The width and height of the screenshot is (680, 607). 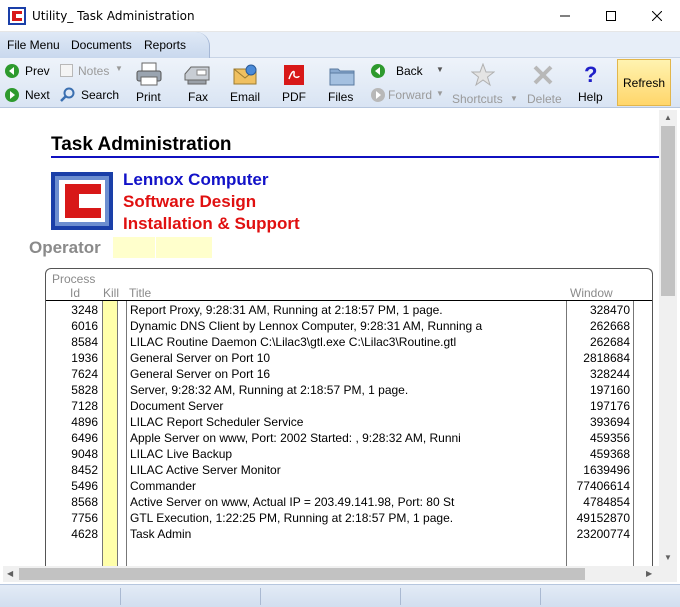 I want to click on page-title: Task Administration, so click(x=141, y=144).